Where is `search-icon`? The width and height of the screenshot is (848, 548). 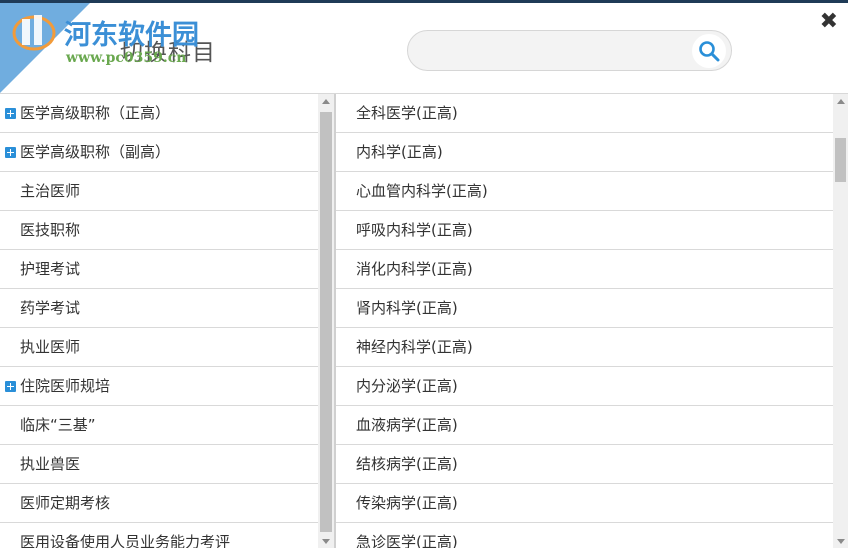
search-icon is located at coordinates (709, 51).